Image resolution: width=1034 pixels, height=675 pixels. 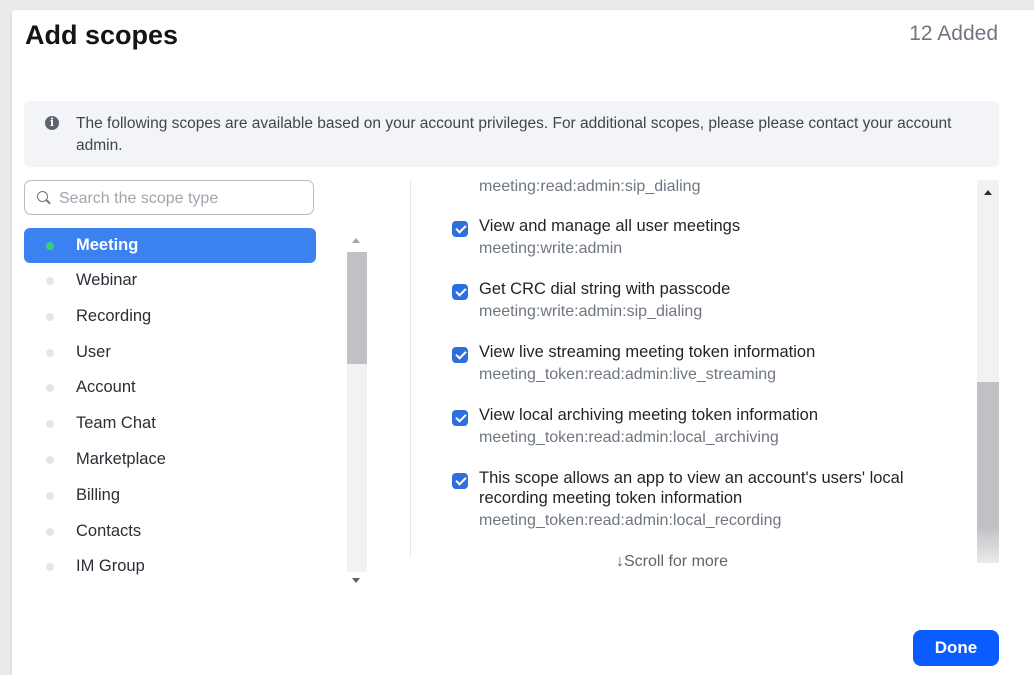 I want to click on category-label: Account, so click(x=106, y=387).